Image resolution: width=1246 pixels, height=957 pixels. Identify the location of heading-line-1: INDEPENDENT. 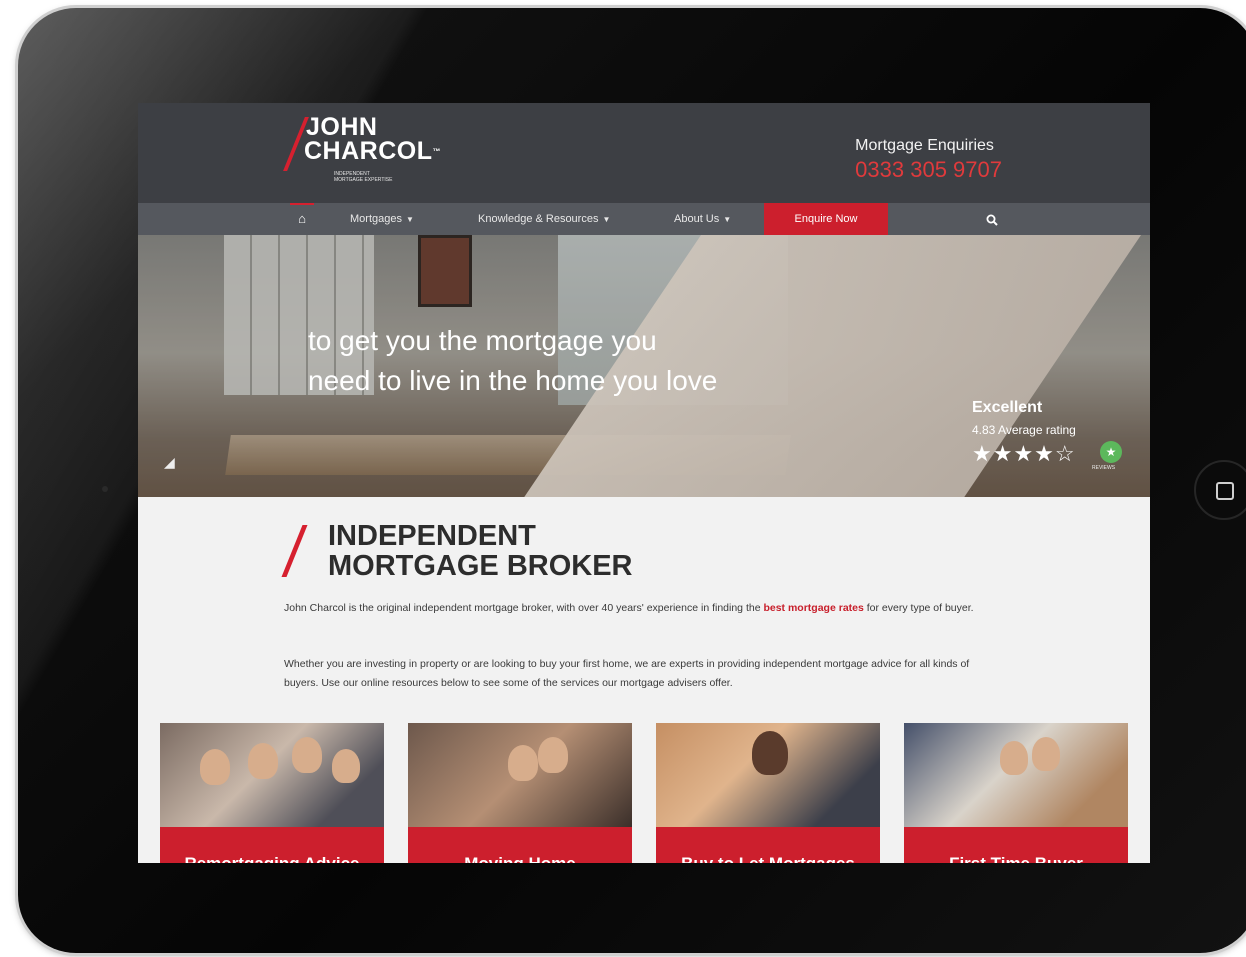
(432, 536).